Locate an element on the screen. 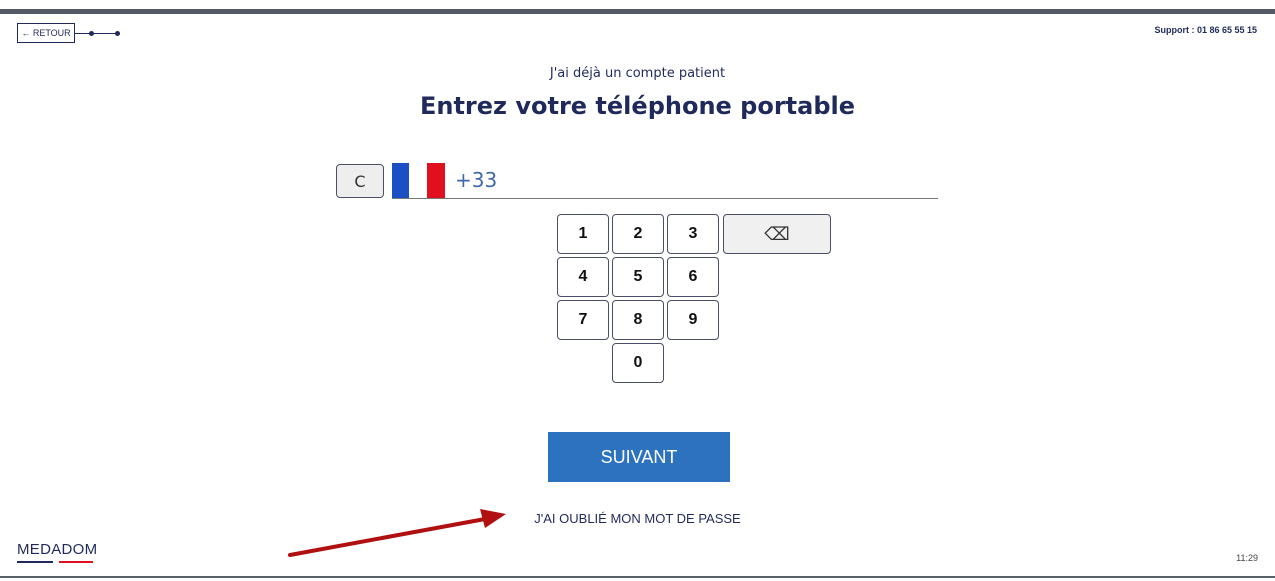  reset-icon: C is located at coordinates (360, 181).